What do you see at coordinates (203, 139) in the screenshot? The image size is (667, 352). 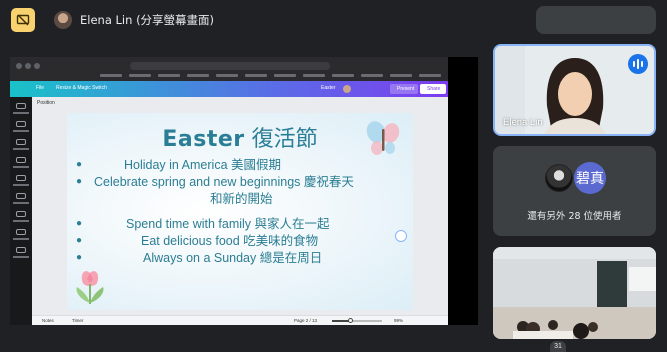 I see `slide-title-en: Easter` at bounding box center [203, 139].